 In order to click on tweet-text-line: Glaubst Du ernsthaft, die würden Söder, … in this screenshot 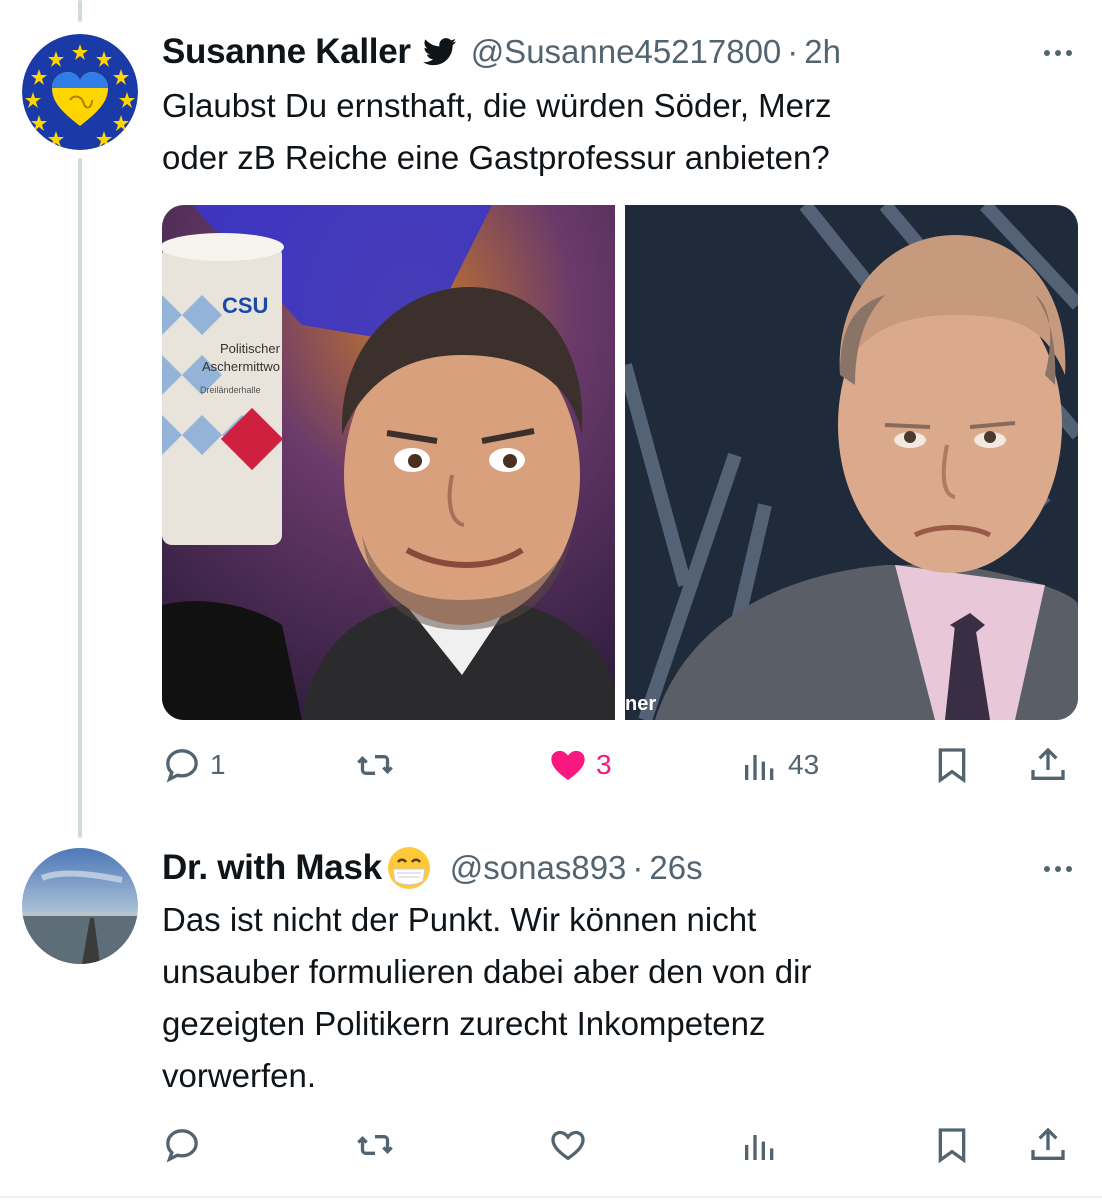, I will do `click(497, 105)`.